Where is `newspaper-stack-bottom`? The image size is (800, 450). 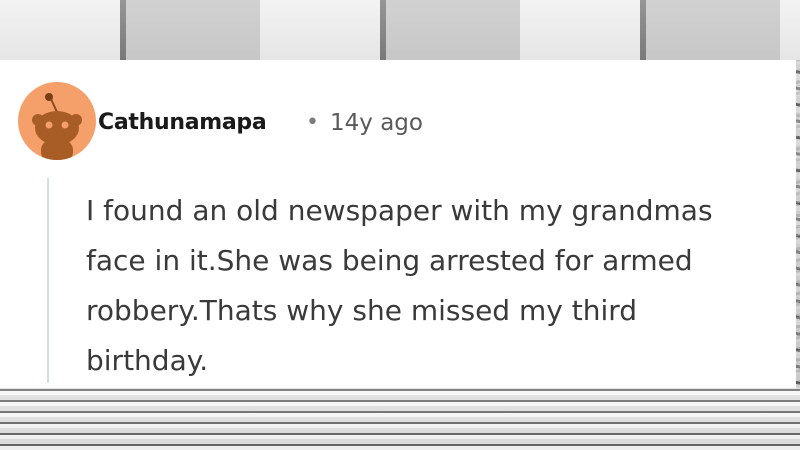
newspaper-stack-bottom is located at coordinates (400, 419).